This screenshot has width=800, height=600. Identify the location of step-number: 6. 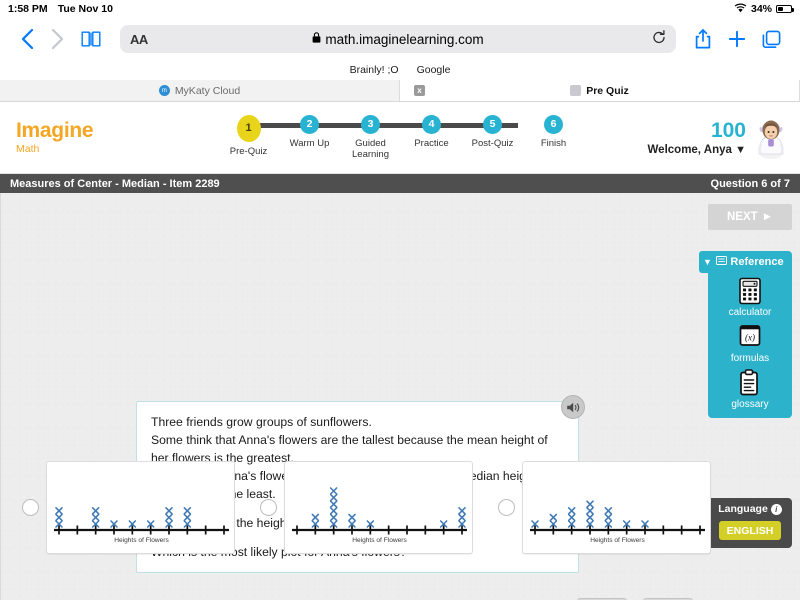
(553, 124).